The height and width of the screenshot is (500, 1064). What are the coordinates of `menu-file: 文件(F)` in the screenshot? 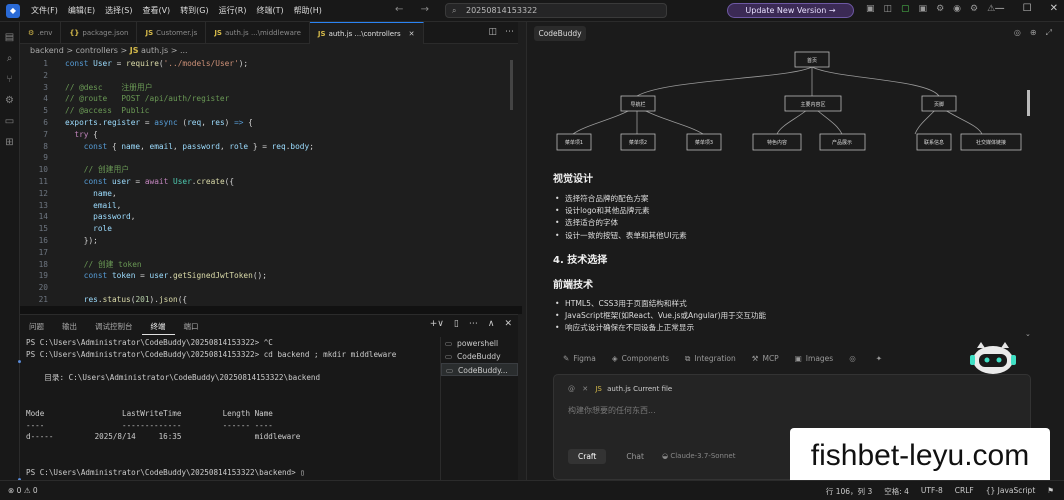 It's located at (44, 10).